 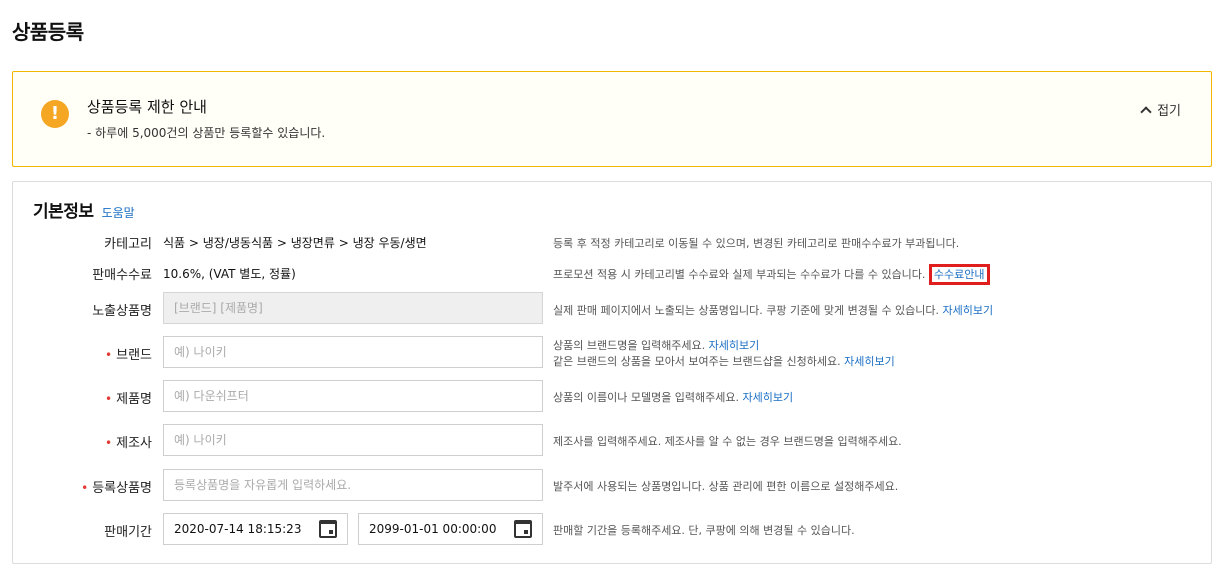 I want to click on display-name-input, so click(x=353, y=308).